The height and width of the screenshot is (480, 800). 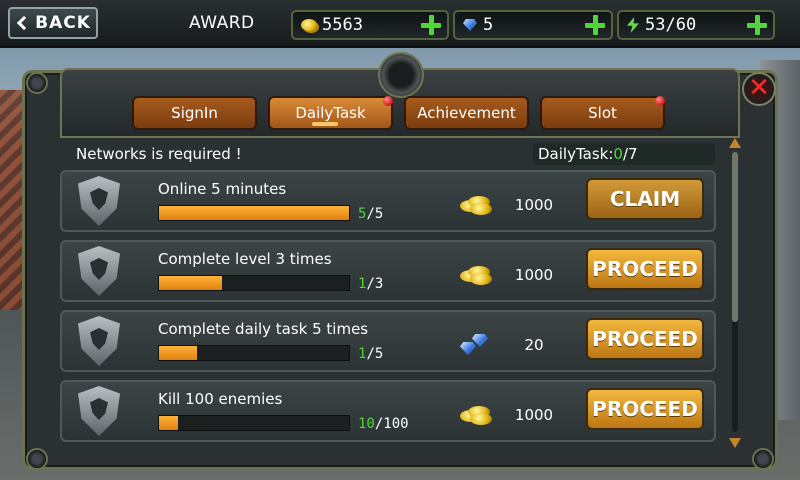 I want to click on task-title: Online 5 minutes, so click(x=222, y=189).